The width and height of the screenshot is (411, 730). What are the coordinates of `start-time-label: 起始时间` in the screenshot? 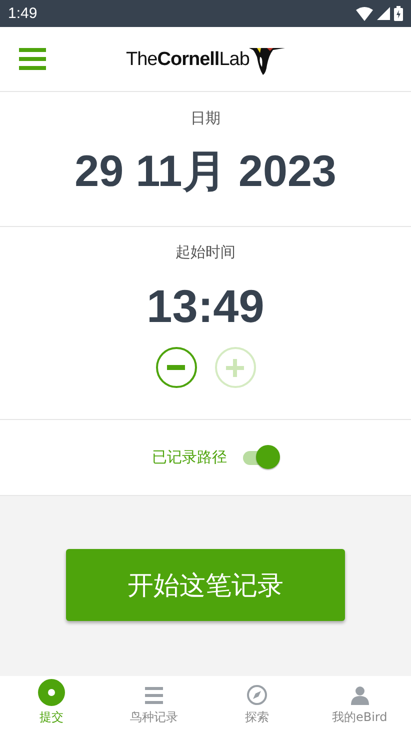 It's located at (206, 252).